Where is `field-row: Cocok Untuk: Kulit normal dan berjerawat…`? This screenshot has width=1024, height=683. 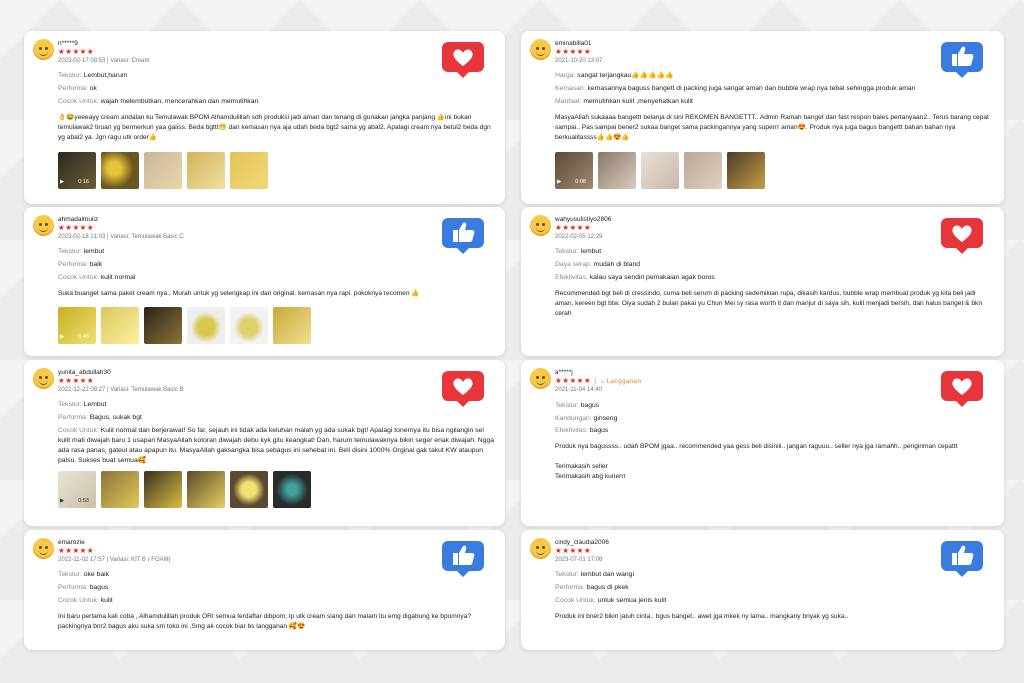
field-row: Cocok Untuk: Kulit normal dan berjerawat… is located at coordinates (276, 445).